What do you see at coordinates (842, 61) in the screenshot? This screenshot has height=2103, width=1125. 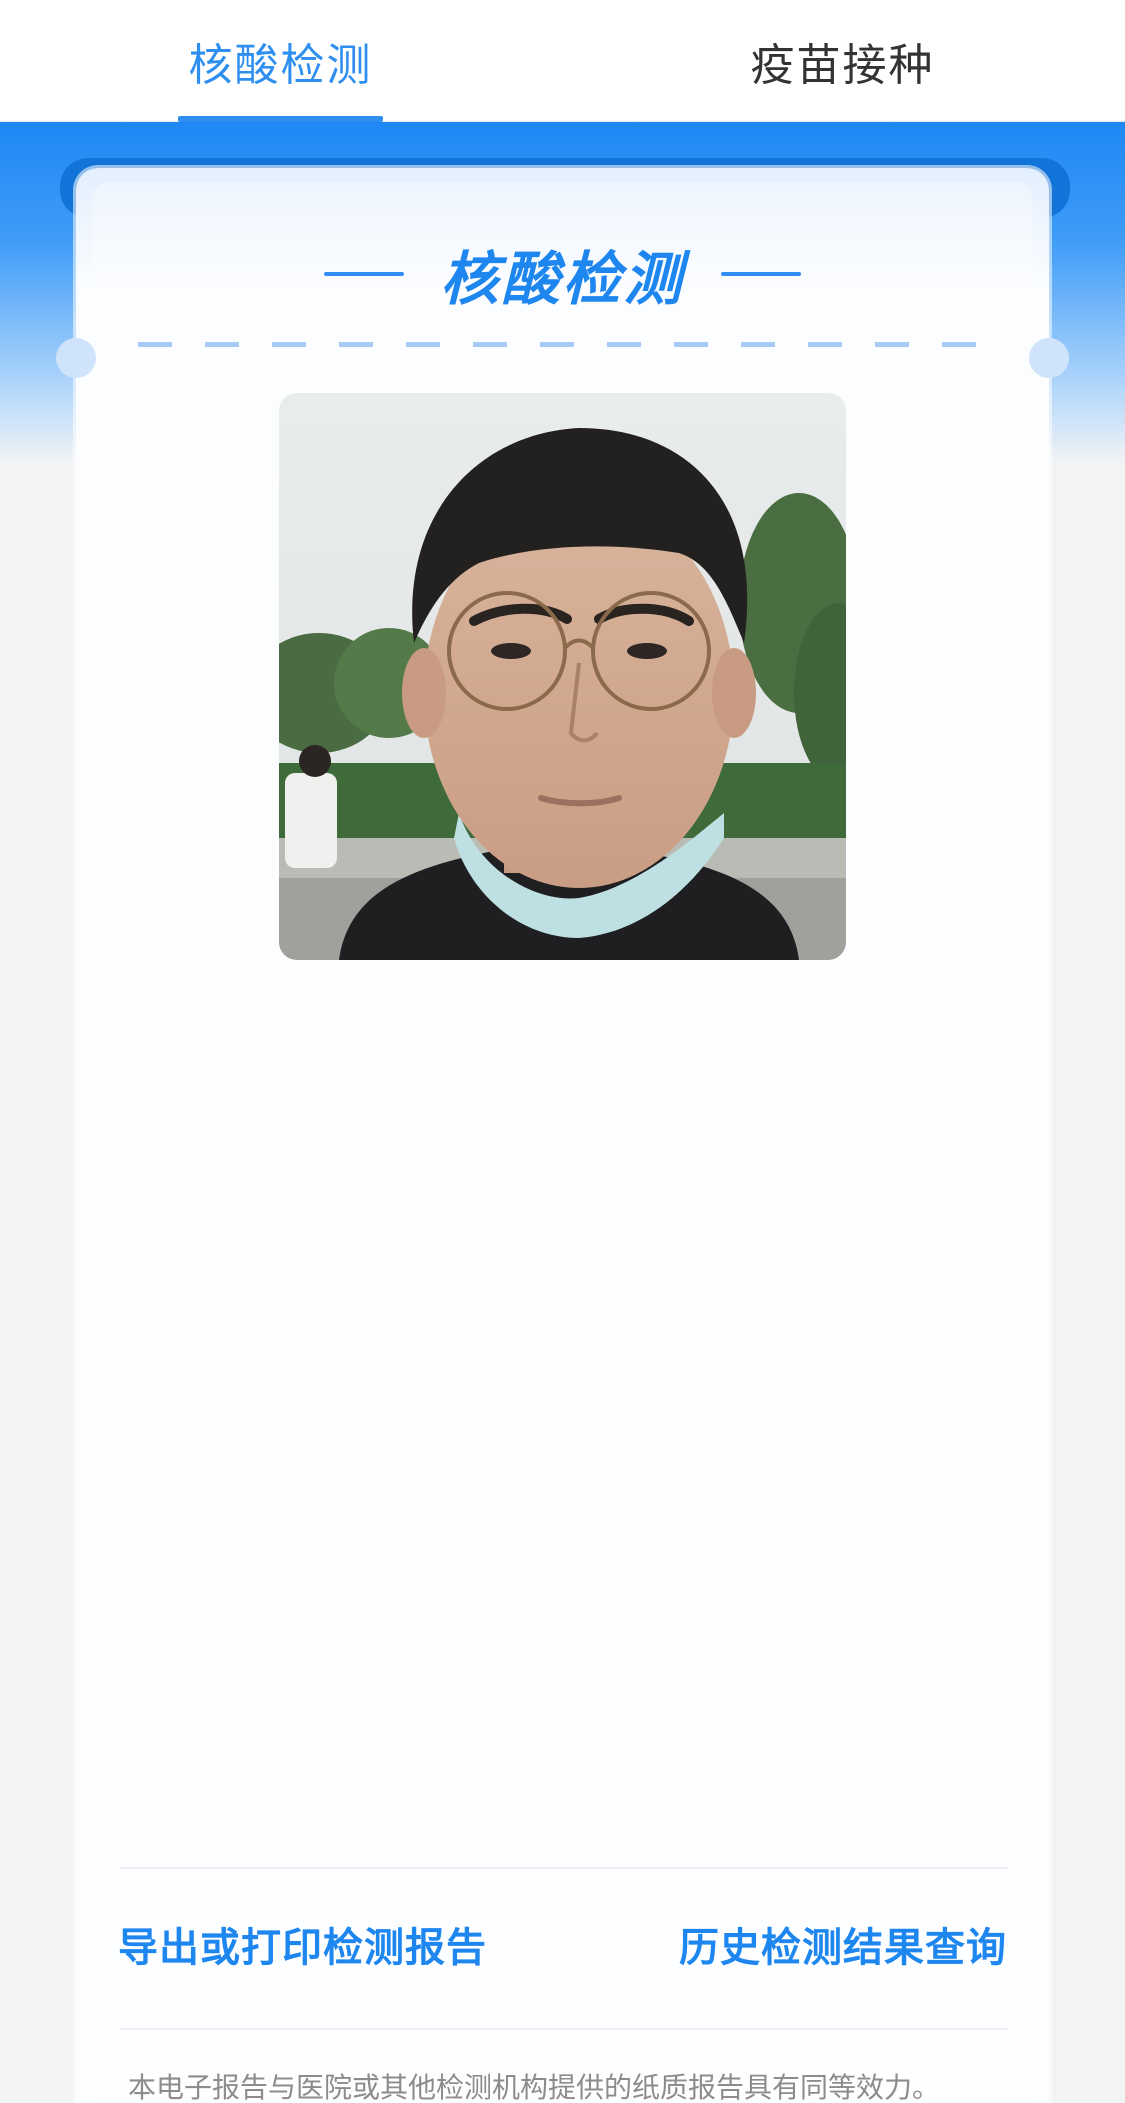 I see `tab-vaccination: 疫苗接种` at bounding box center [842, 61].